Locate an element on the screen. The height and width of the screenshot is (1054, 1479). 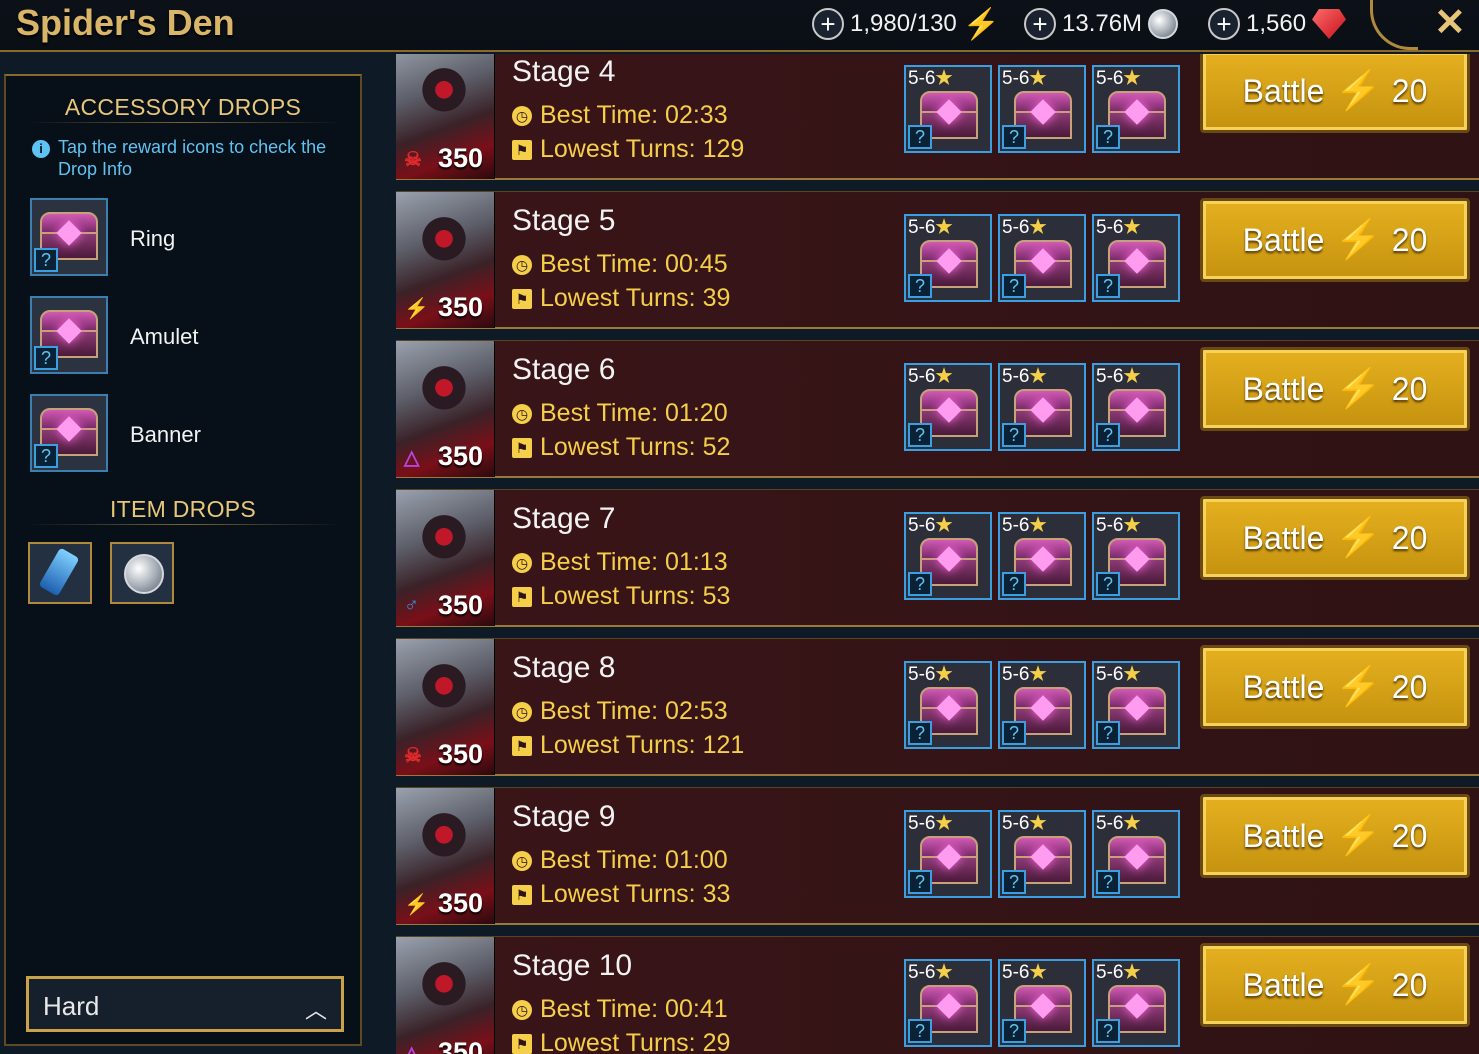
boss-level: 350 is located at coordinates (461, 1045).